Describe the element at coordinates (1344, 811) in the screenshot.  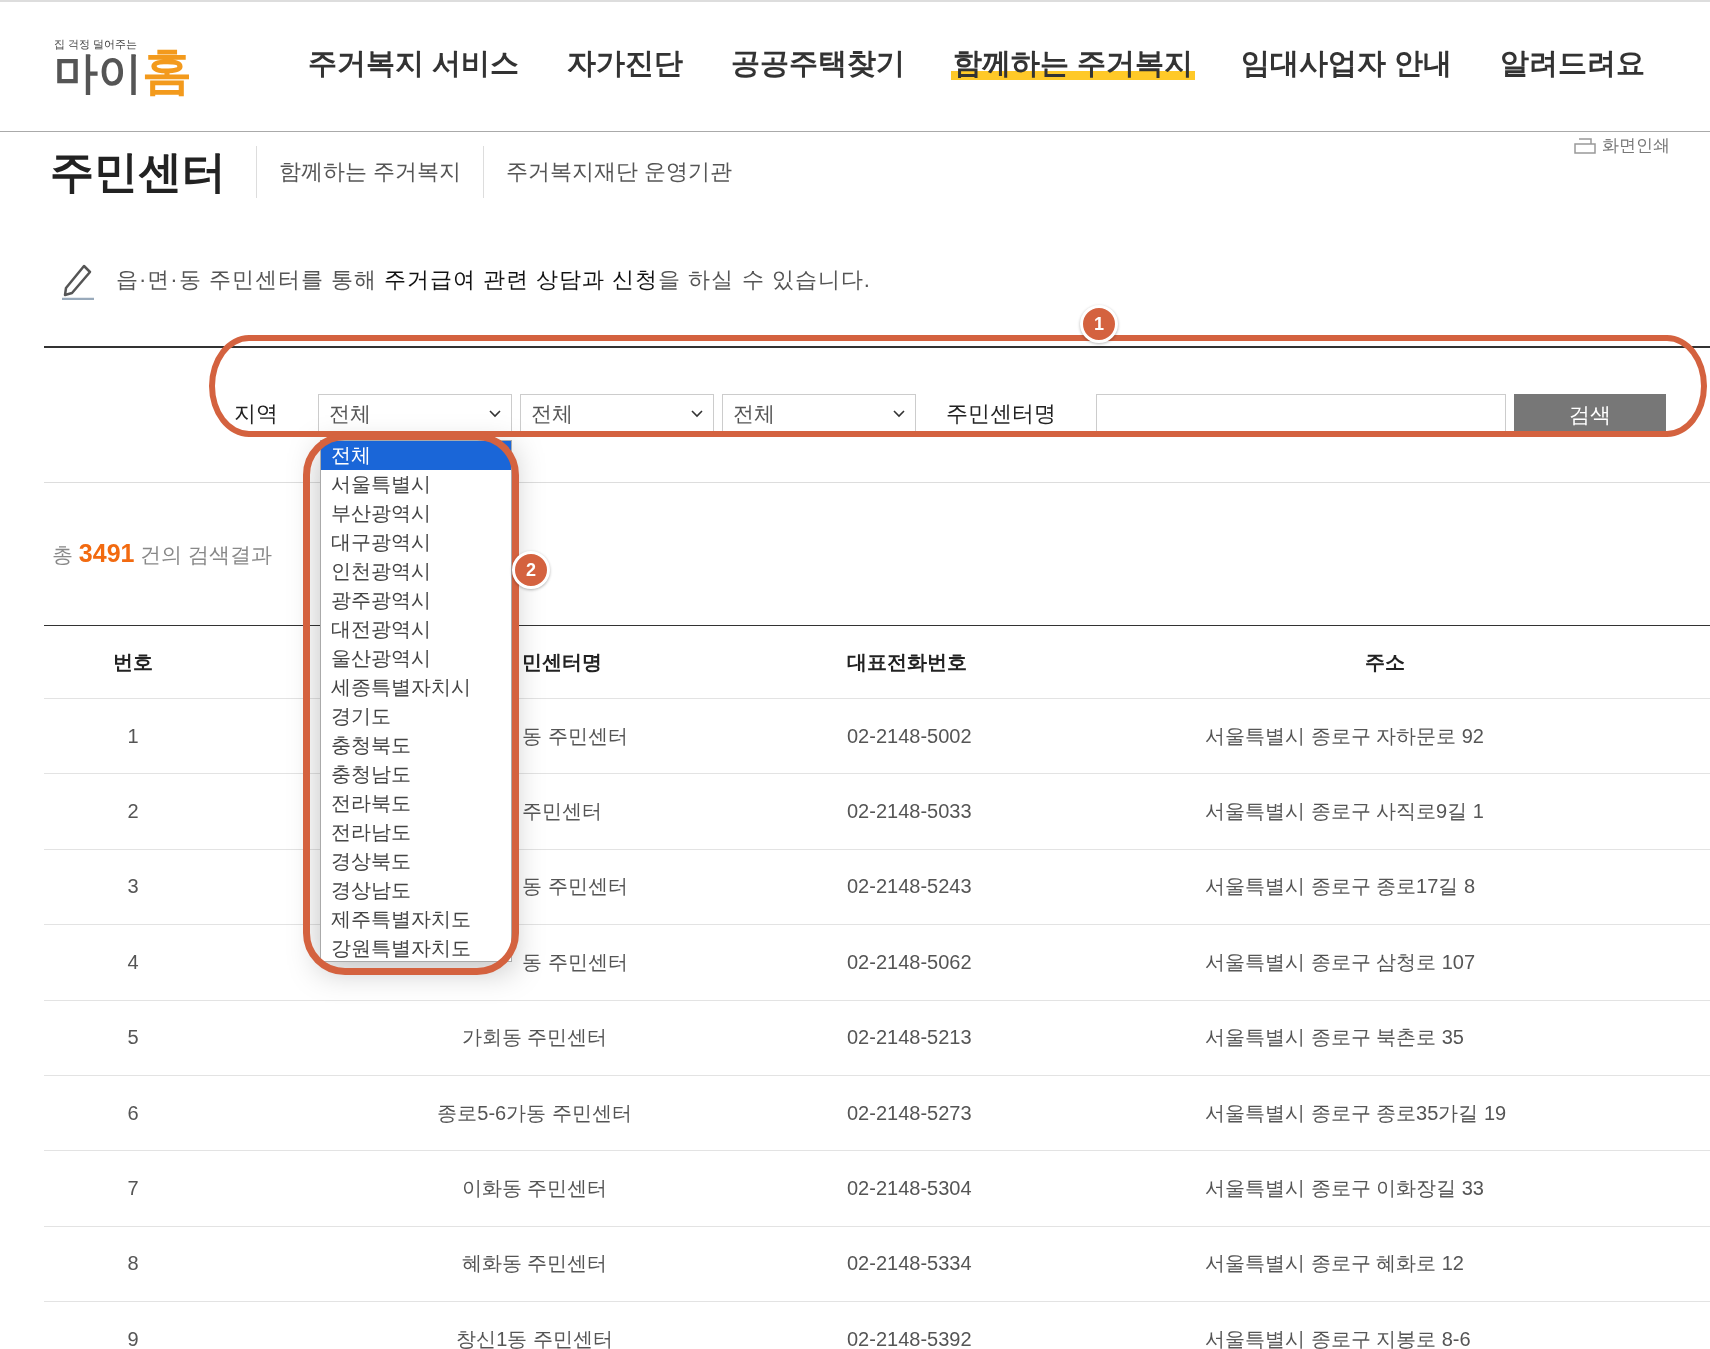
I see `table-cell: 서울특별시 종로구 사직로9길 1` at that location.